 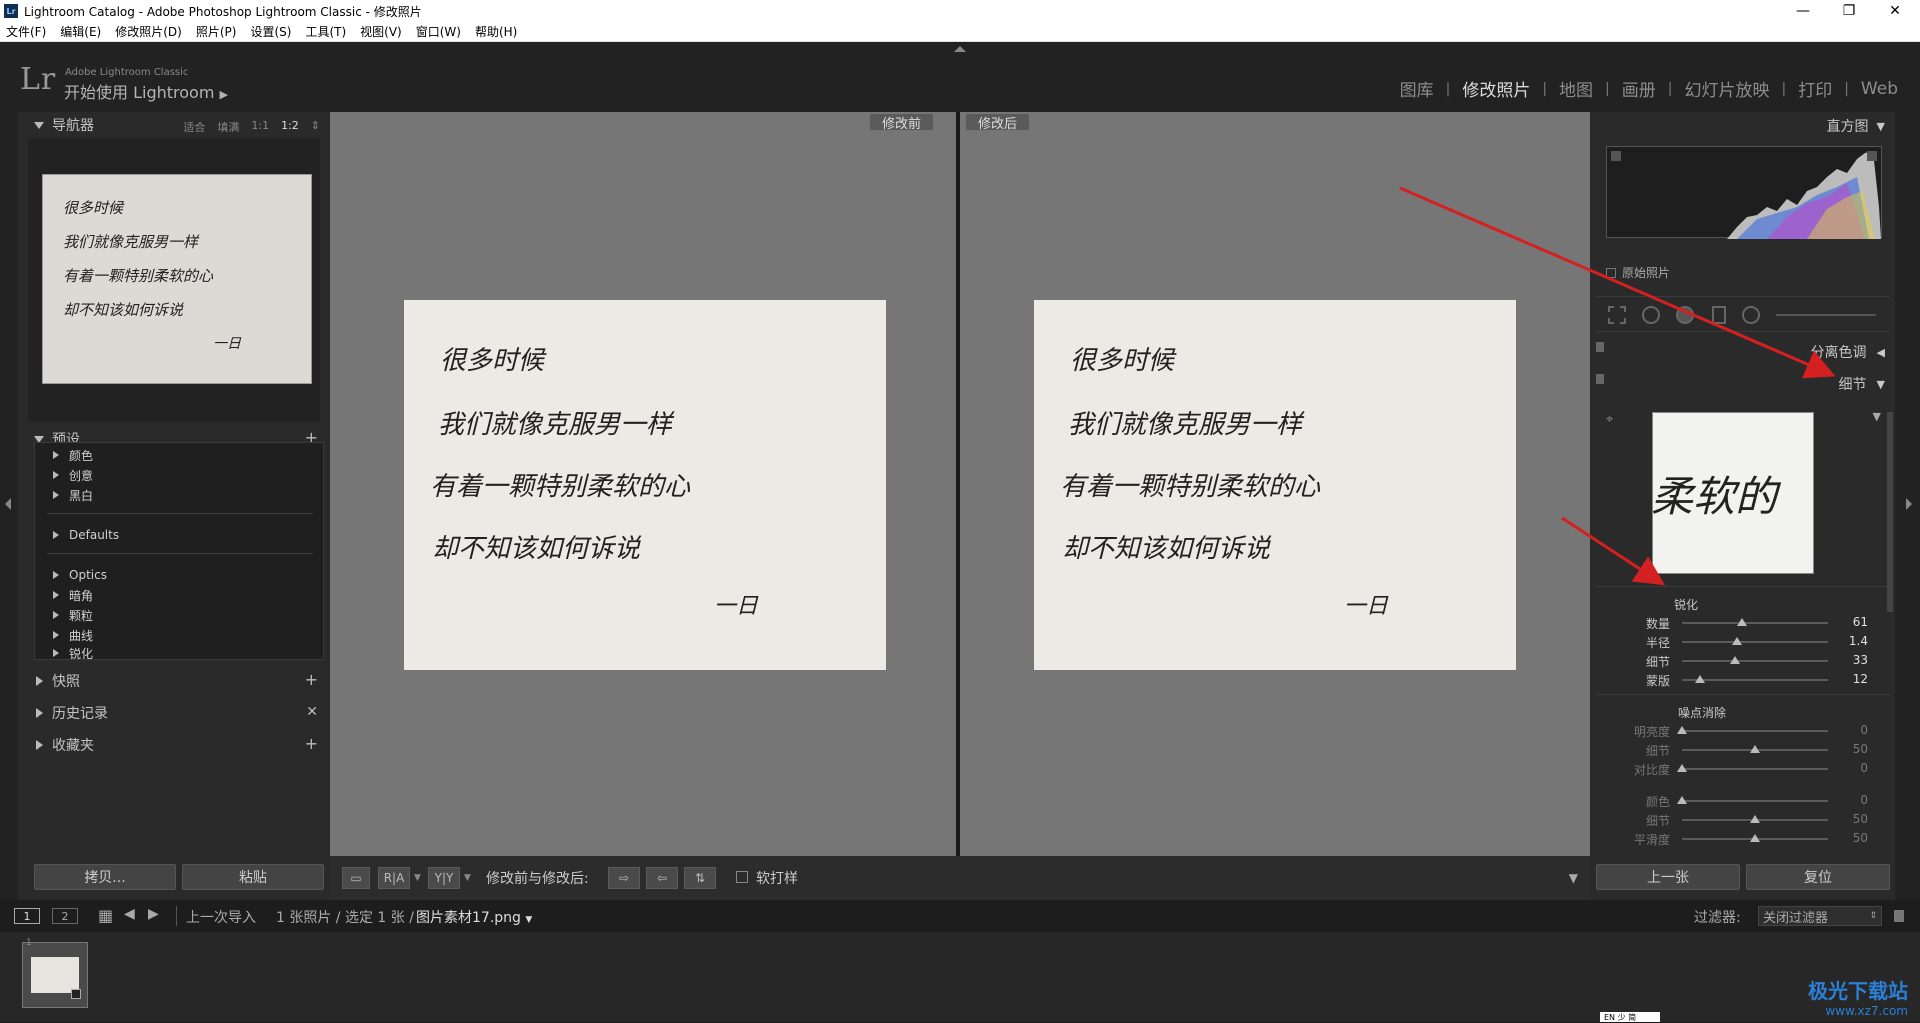 I want to click on slider-row: 对比度0, so click(x=1745, y=769).